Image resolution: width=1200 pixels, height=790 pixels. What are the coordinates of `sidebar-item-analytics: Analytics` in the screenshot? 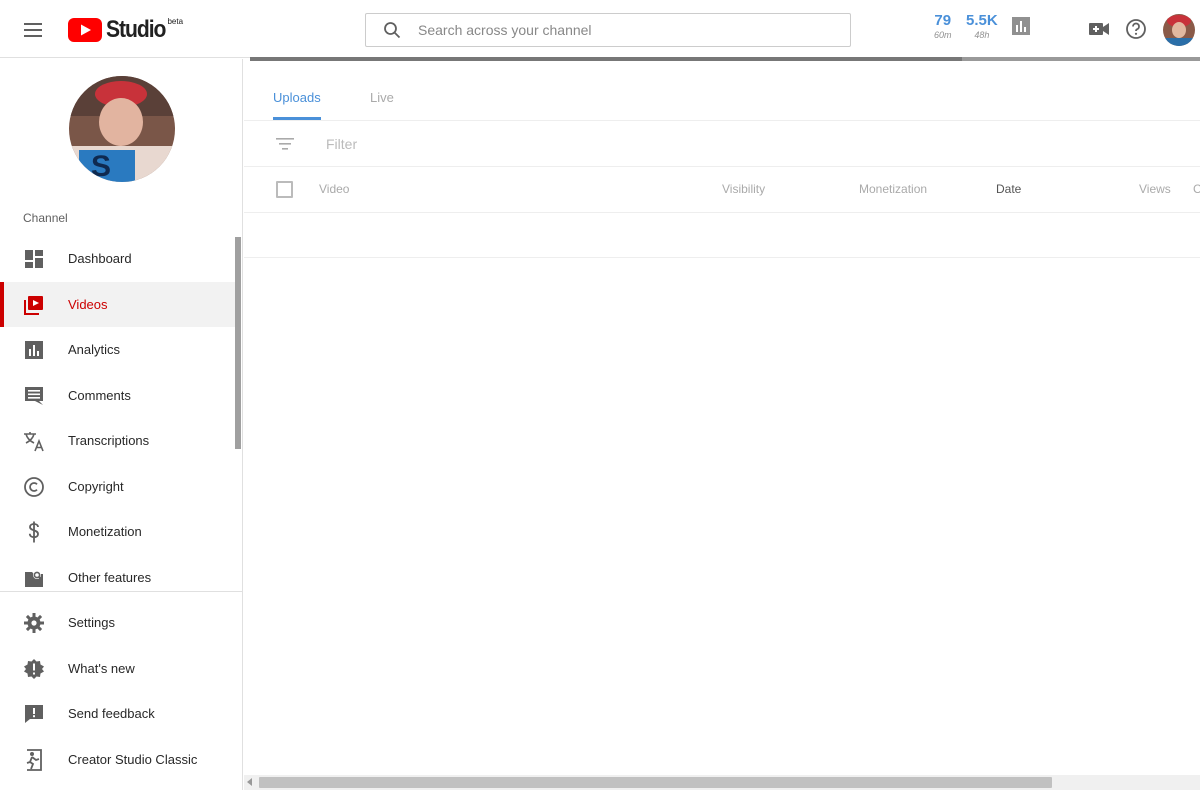 It's located at (117, 349).